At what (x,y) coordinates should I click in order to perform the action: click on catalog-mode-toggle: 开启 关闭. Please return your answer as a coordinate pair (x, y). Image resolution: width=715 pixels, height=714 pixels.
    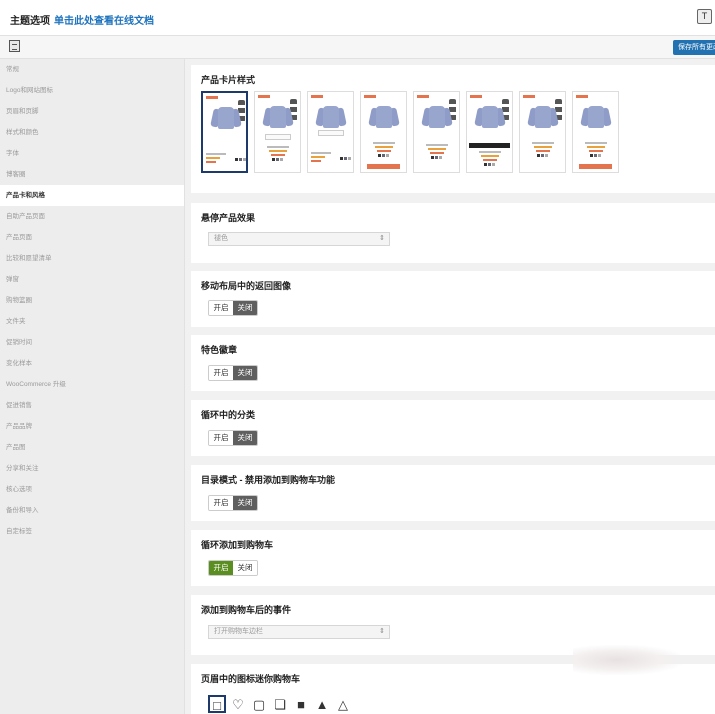
    Looking at the image, I should click on (233, 503).